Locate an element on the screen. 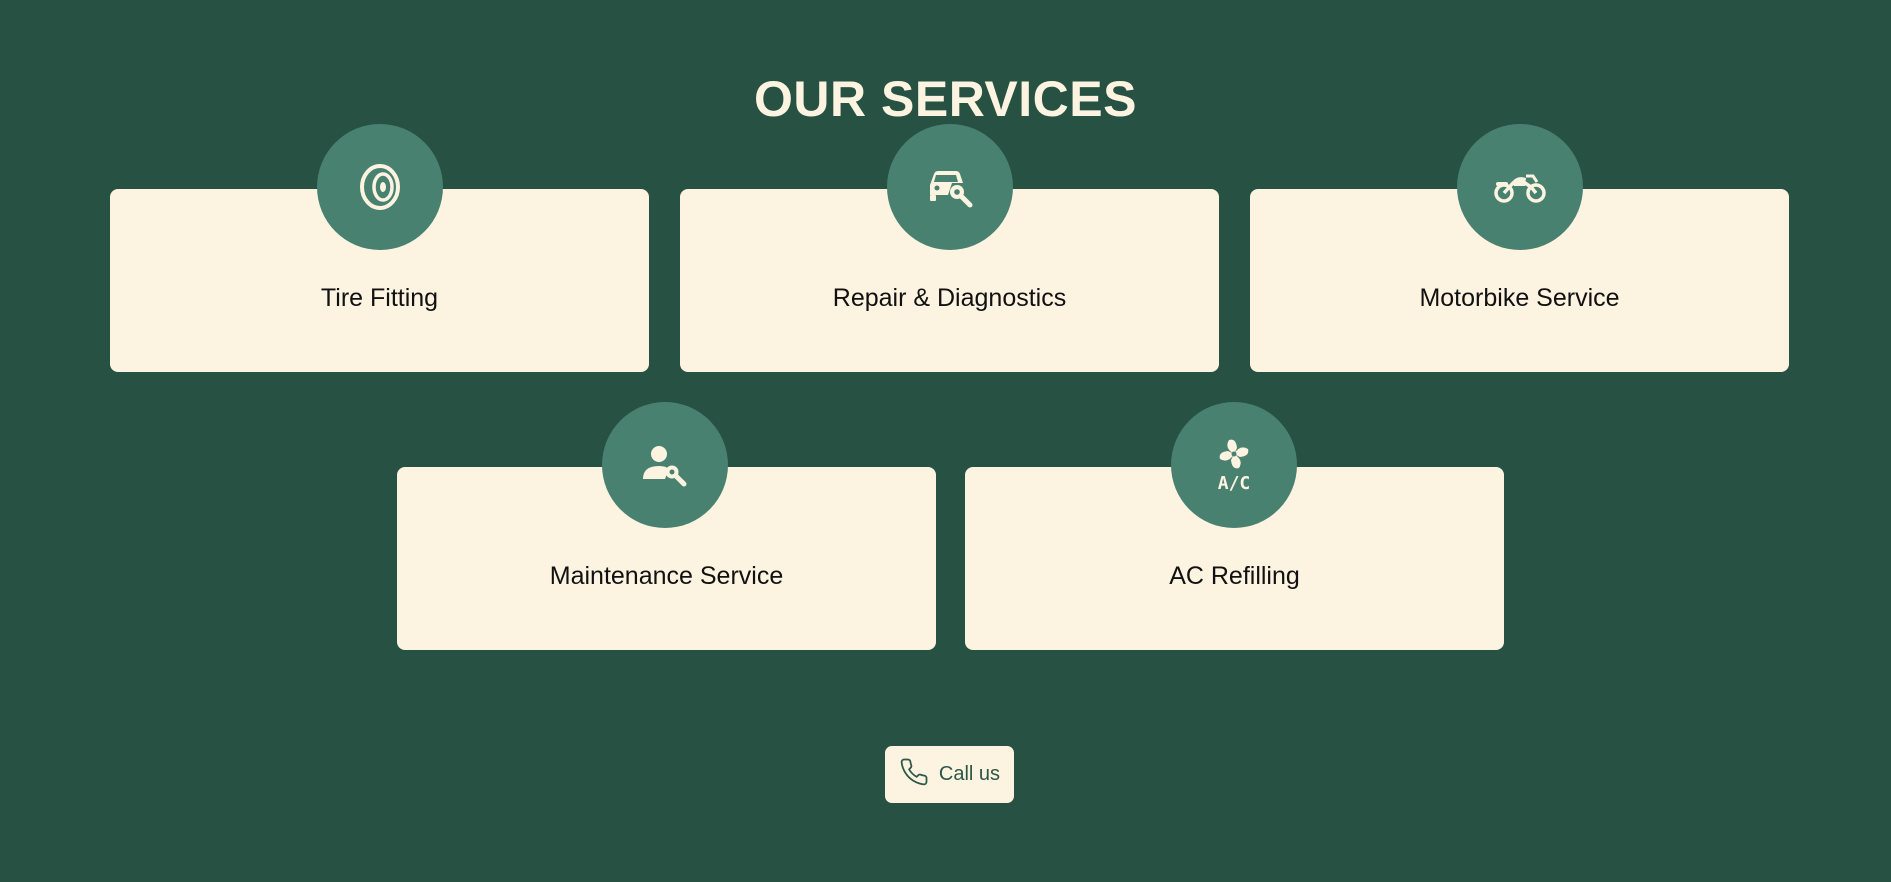  ac-fan-icon: A/C is located at coordinates (1234, 465).